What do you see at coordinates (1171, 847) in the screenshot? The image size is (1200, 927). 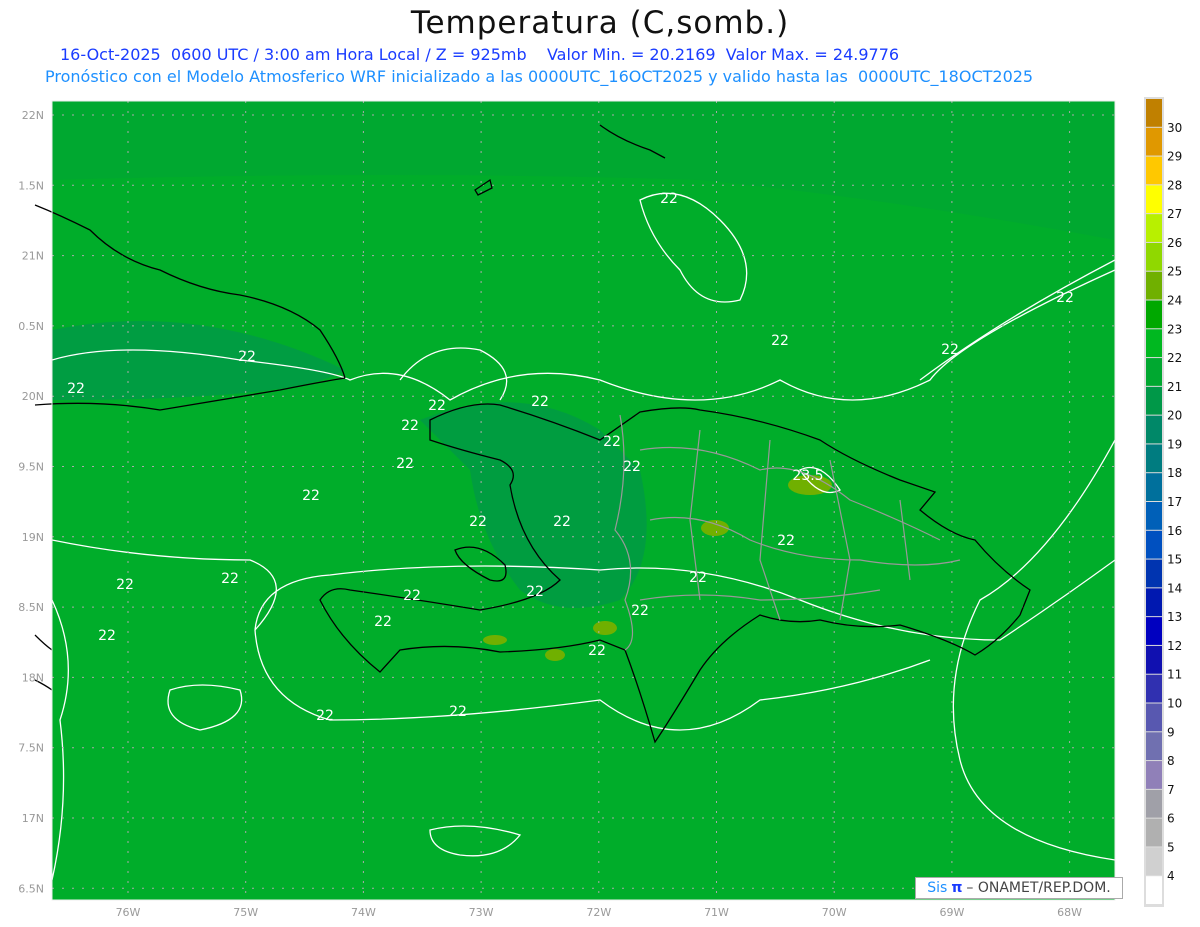 I see `colorbar-label: 5` at bounding box center [1171, 847].